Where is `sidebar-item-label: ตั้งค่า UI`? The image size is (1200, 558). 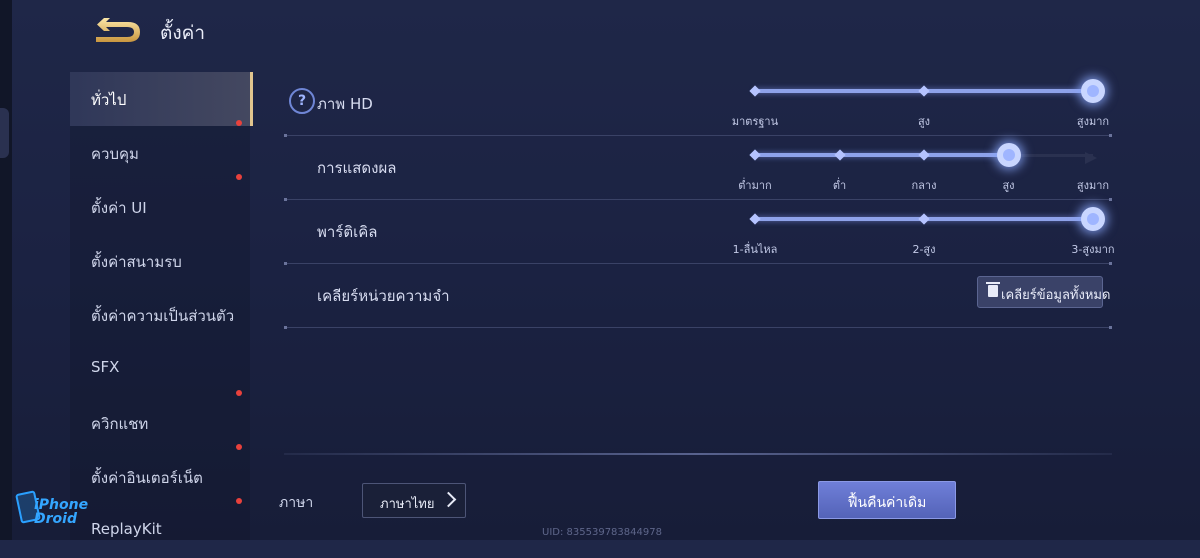 sidebar-item-label: ตั้งค่า UI is located at coordinates (119, 208).